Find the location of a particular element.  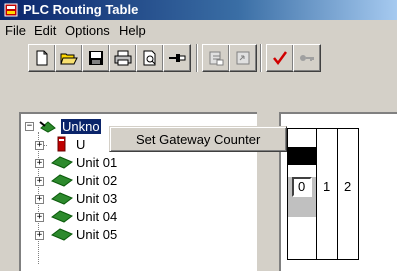

slot-0-header is located at coordinates (302, 156).